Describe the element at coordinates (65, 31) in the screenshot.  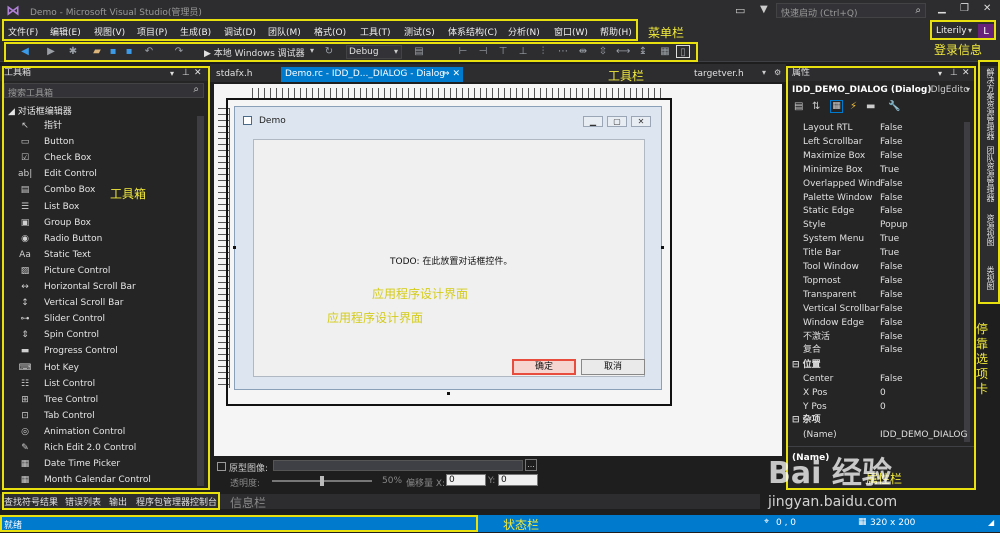
I see `menu-item-1: 编辑(E)` at that location.